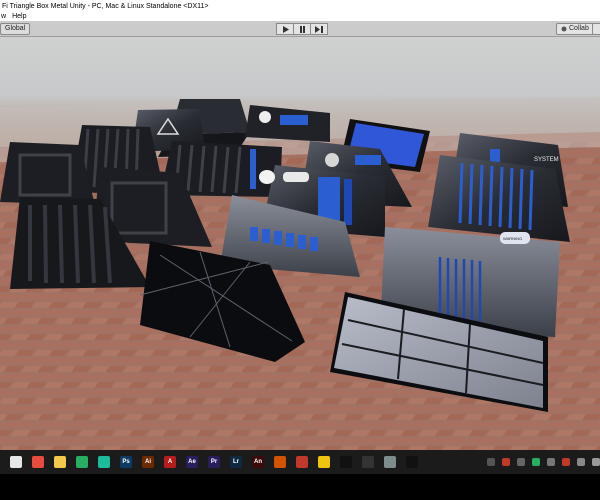 This screenshot has height=500, width=600. What do you see at coordinates (258, 462) in the screenshot?
I see `animate-icon: An` at bounding box center [258, 462].